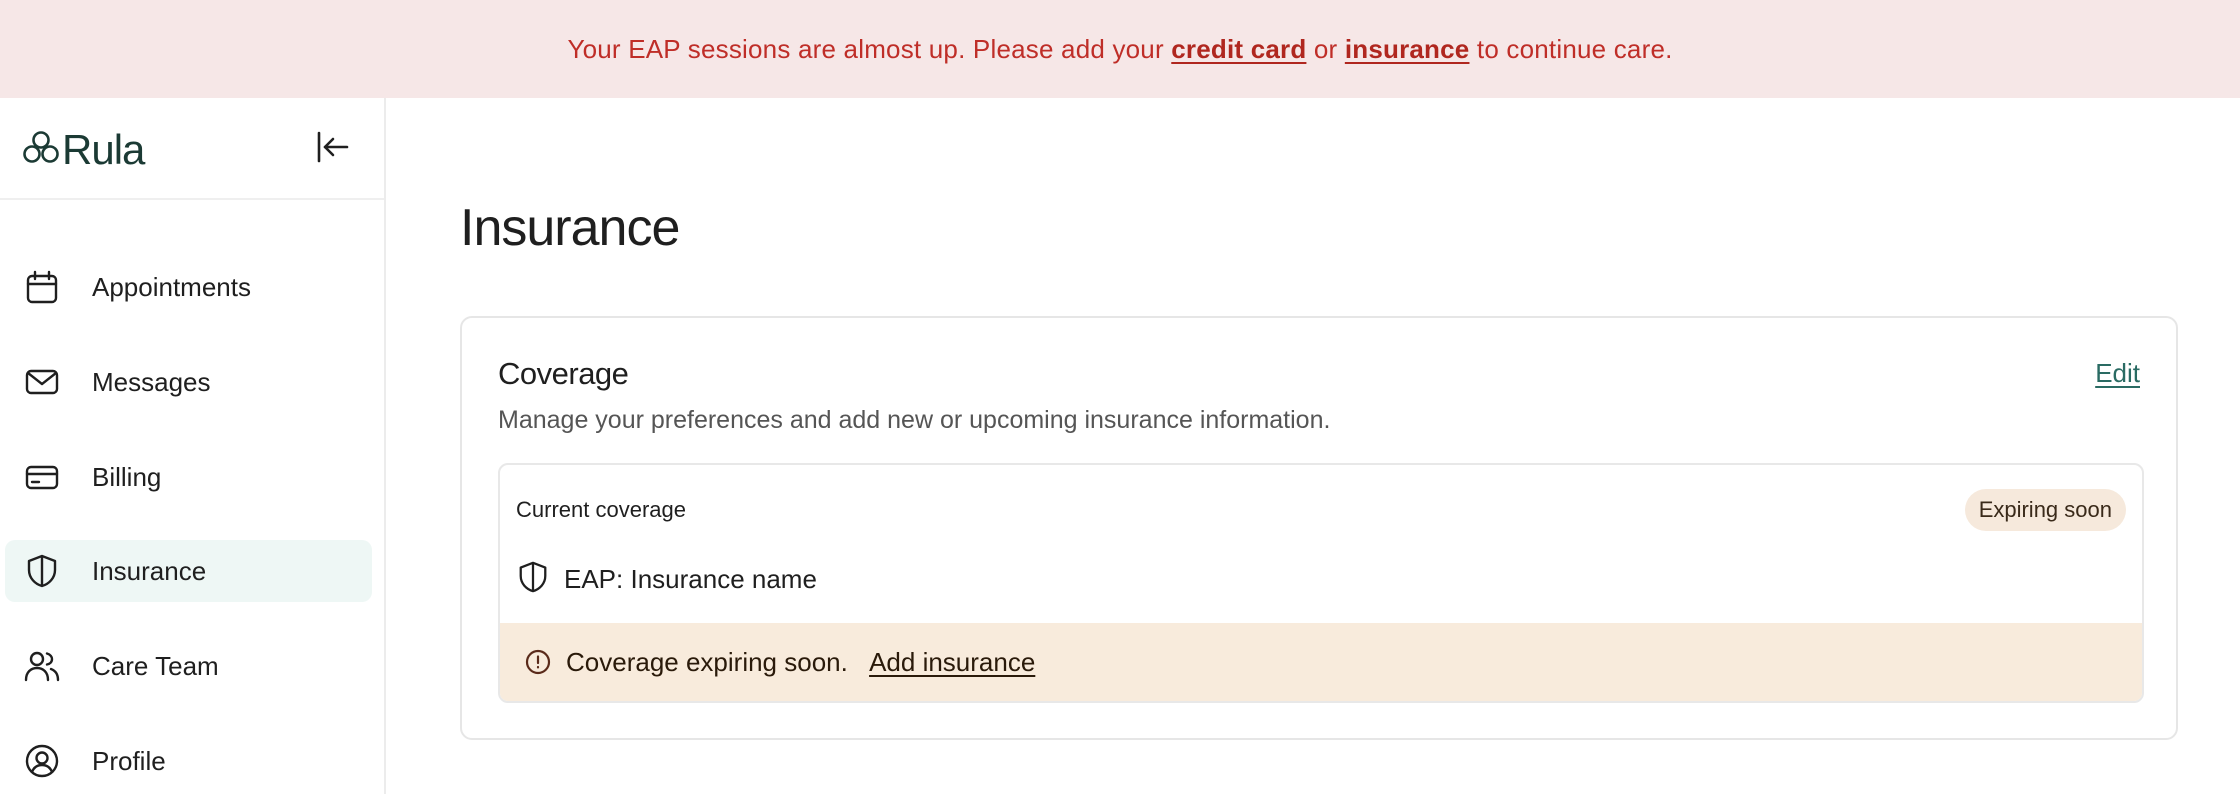 The width and height of the screenshot is (2240, 794). I want to click on sidebar-item-label: Appointments, so click(171, 286).